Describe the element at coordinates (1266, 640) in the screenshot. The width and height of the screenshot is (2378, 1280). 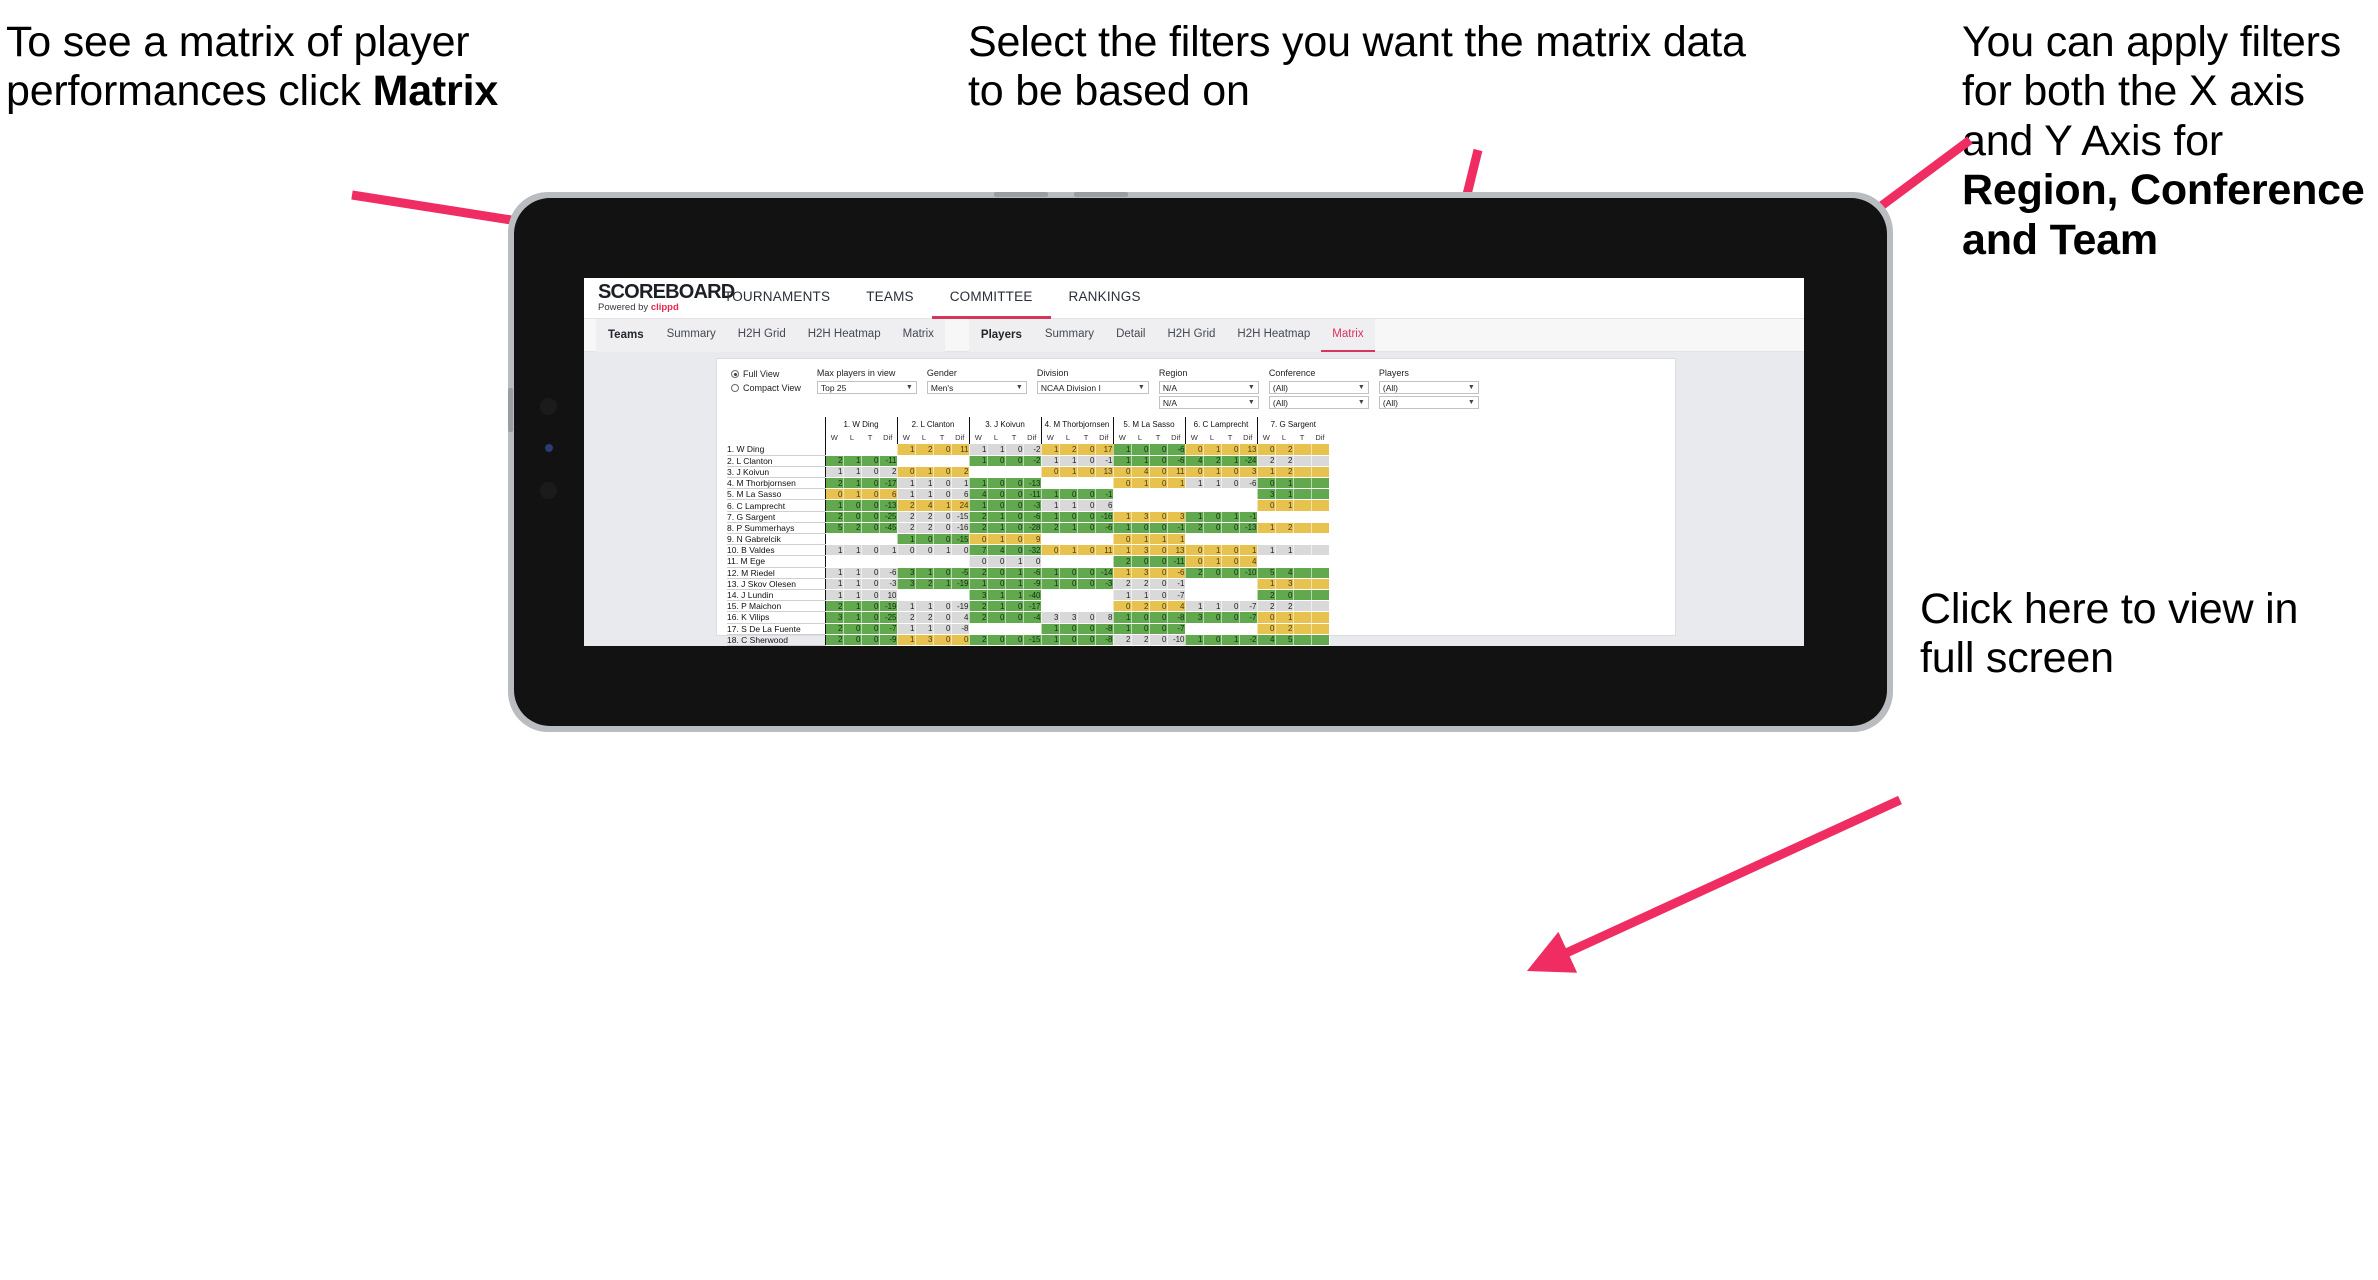
I see `matrix-cell: 4` at that location.